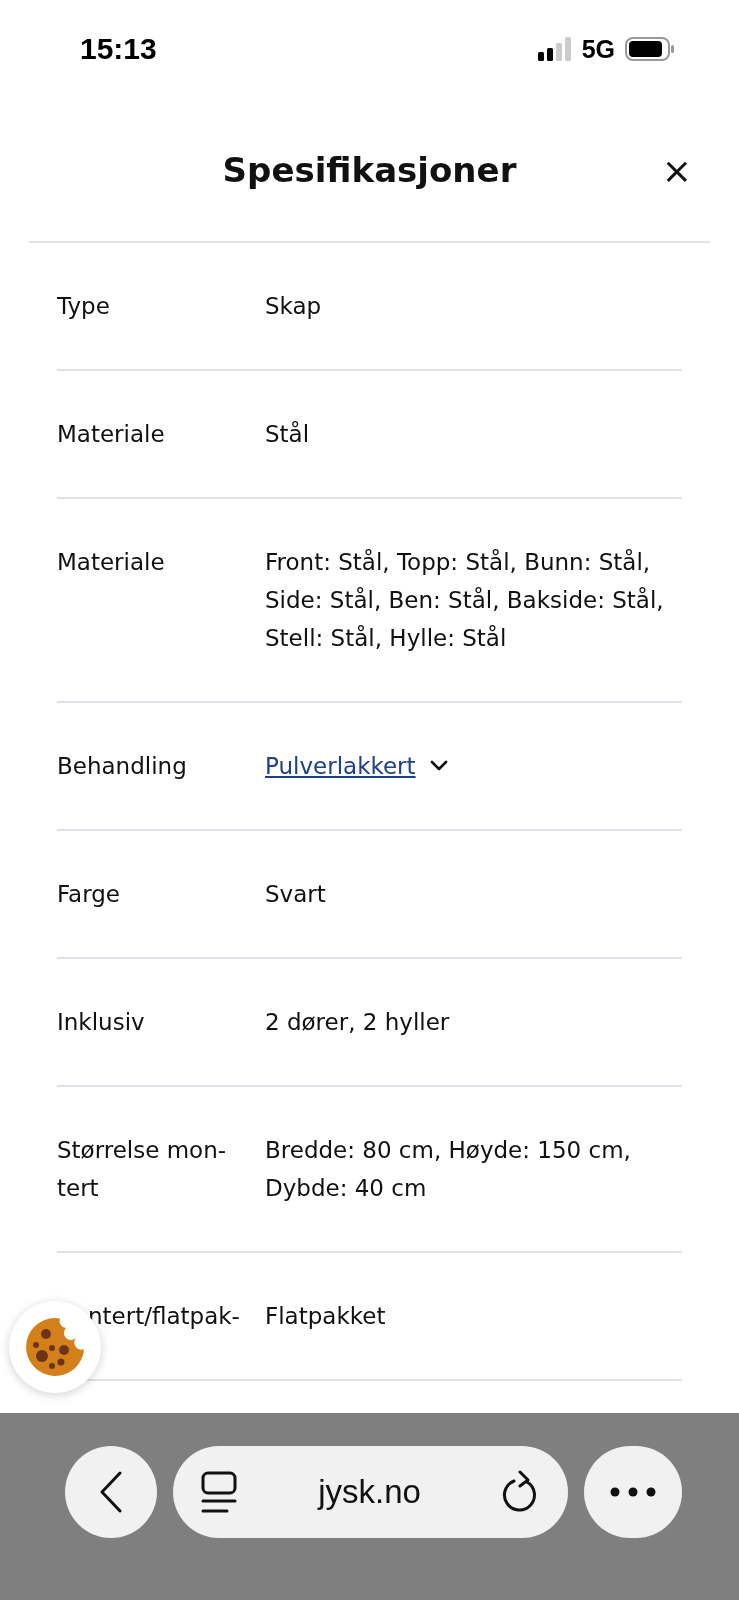 The height and width of the screenshot is (1600, 739). I want to click on spec-value: Skap, so click(294, 306).